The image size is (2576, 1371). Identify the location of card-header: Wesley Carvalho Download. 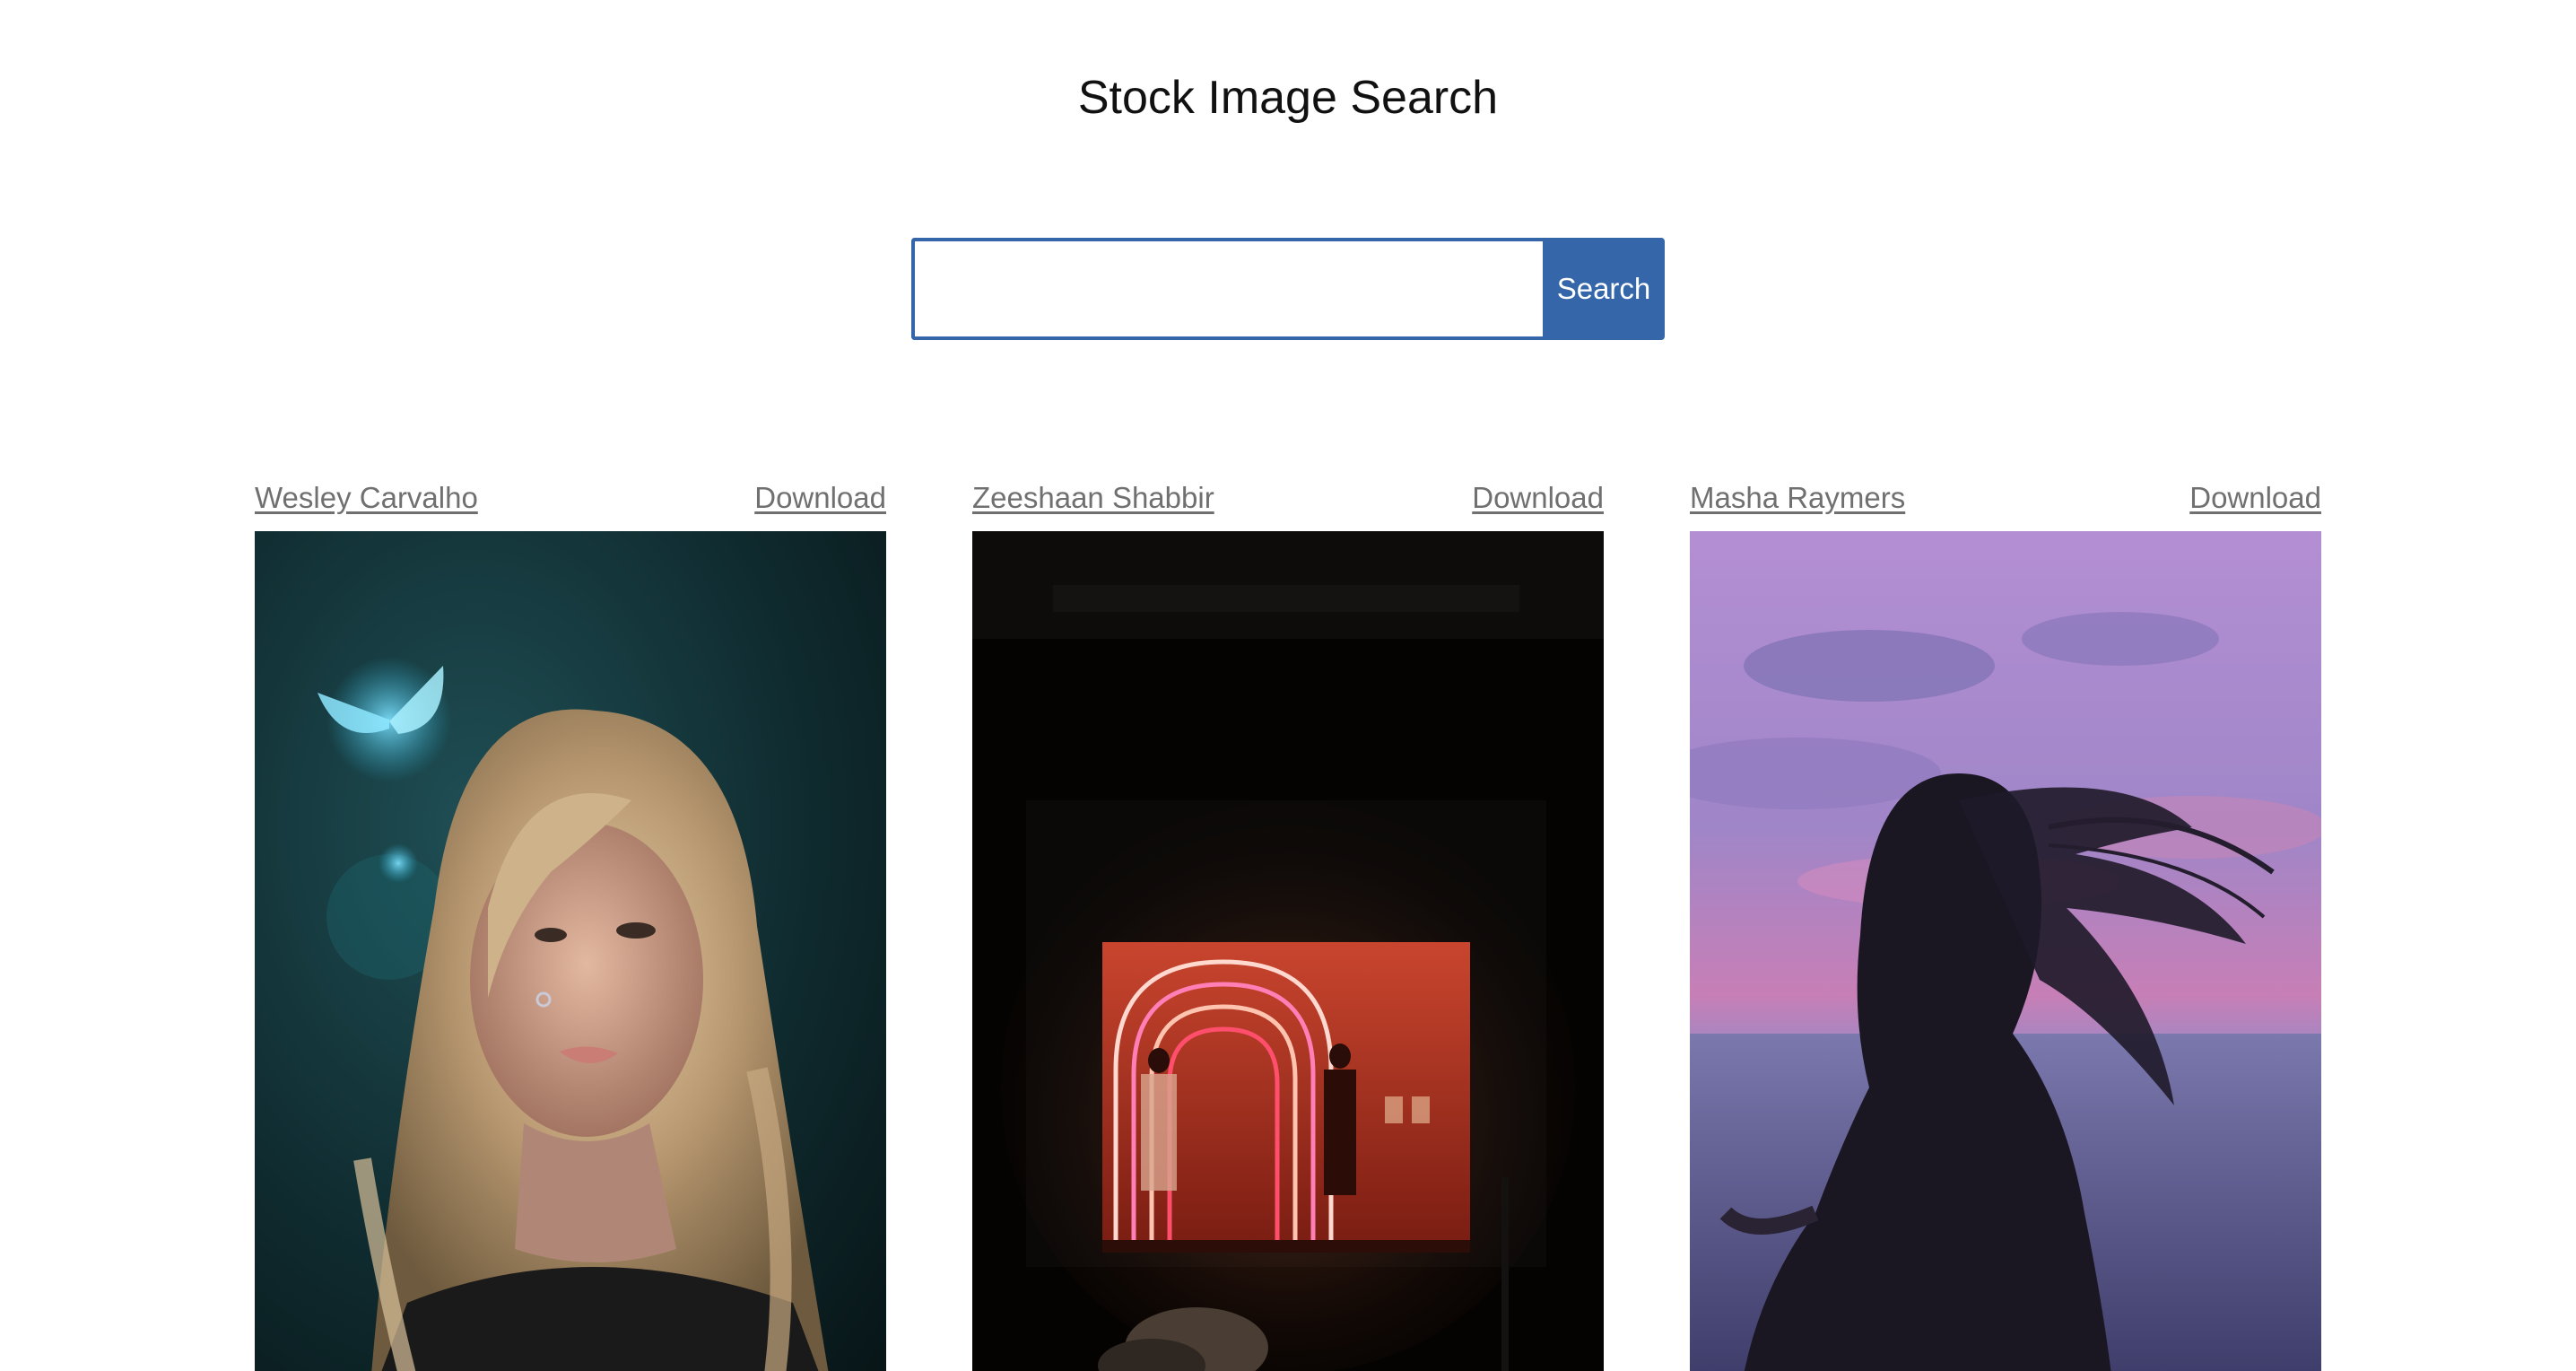
(570, 498).